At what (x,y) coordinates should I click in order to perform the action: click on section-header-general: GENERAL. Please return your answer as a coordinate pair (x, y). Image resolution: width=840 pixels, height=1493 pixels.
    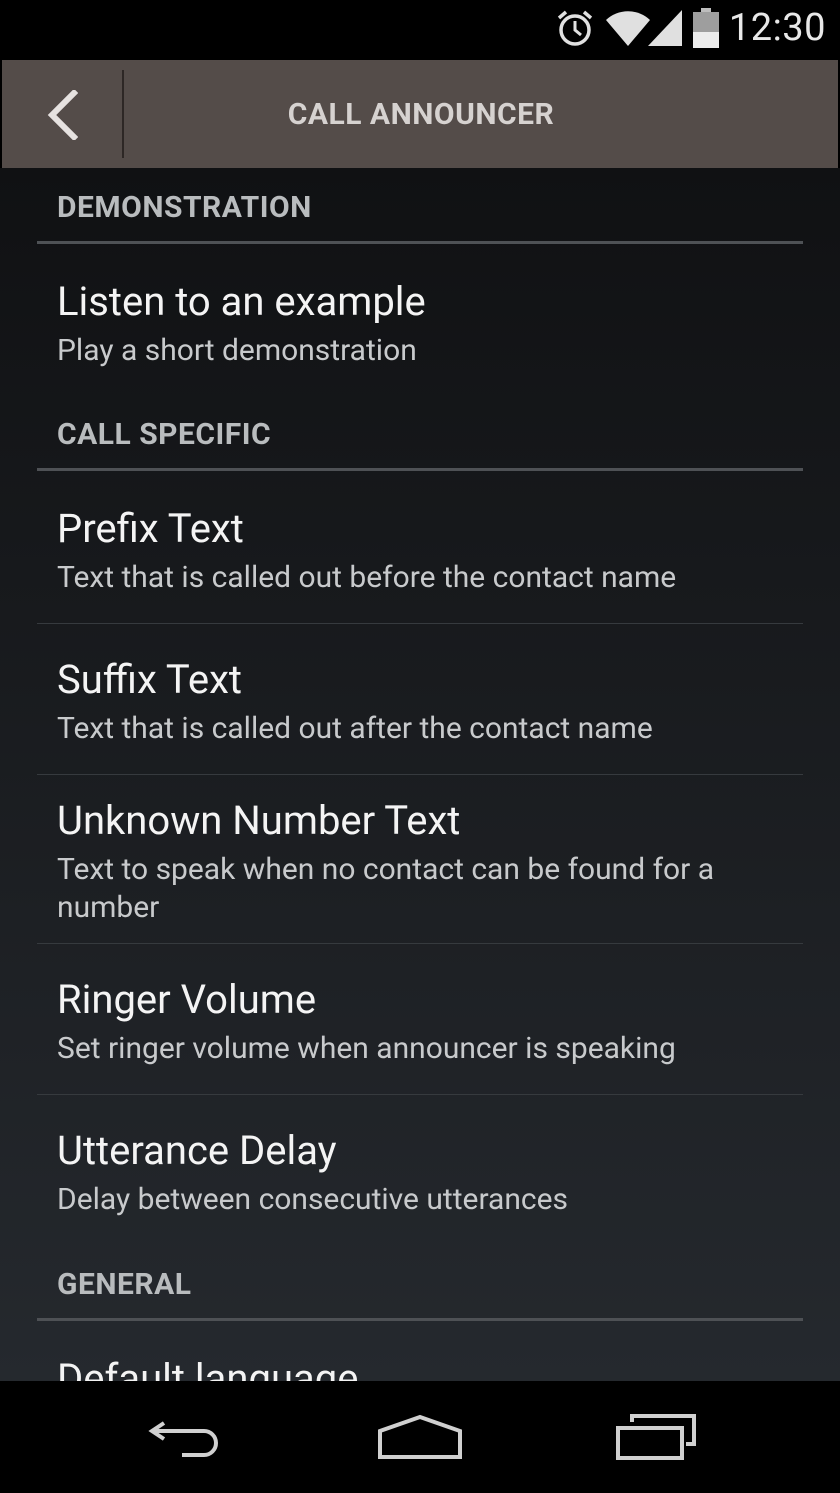
    Looking at the image, I should click on (420, 1283).